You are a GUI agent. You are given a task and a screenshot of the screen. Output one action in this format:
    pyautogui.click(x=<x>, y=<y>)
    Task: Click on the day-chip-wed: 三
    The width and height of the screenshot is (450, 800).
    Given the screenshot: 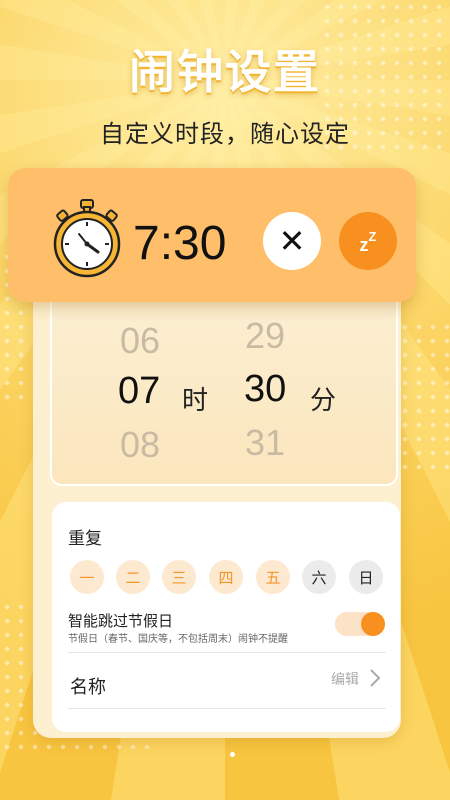 What is the action you would take?
    pyautogui.click(x=179, y=577)
    